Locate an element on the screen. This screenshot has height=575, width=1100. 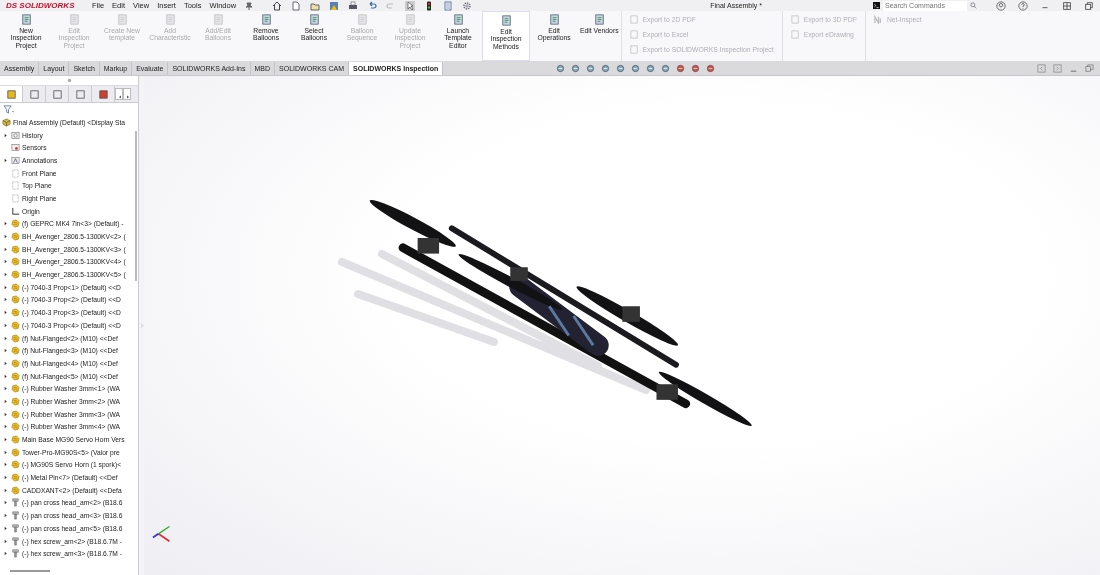
select-arrow-icon is located at coordinates (410, 5).